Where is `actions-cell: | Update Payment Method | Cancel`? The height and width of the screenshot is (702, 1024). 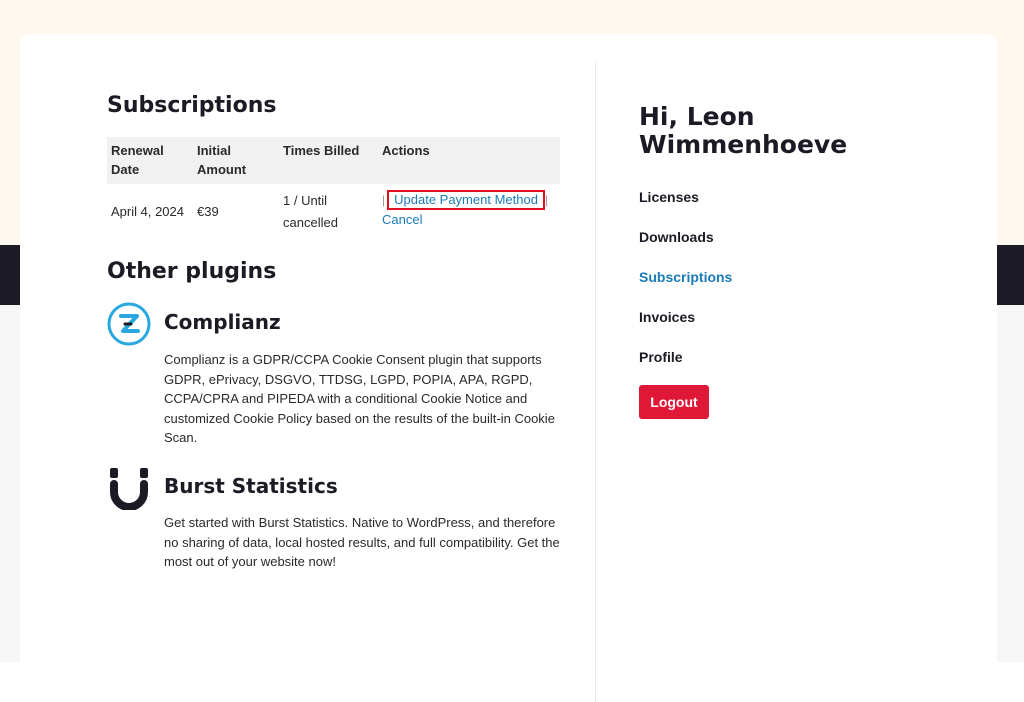 actions-cell: | Update Payment Method | Cancel is located at coordinates (469, 212).